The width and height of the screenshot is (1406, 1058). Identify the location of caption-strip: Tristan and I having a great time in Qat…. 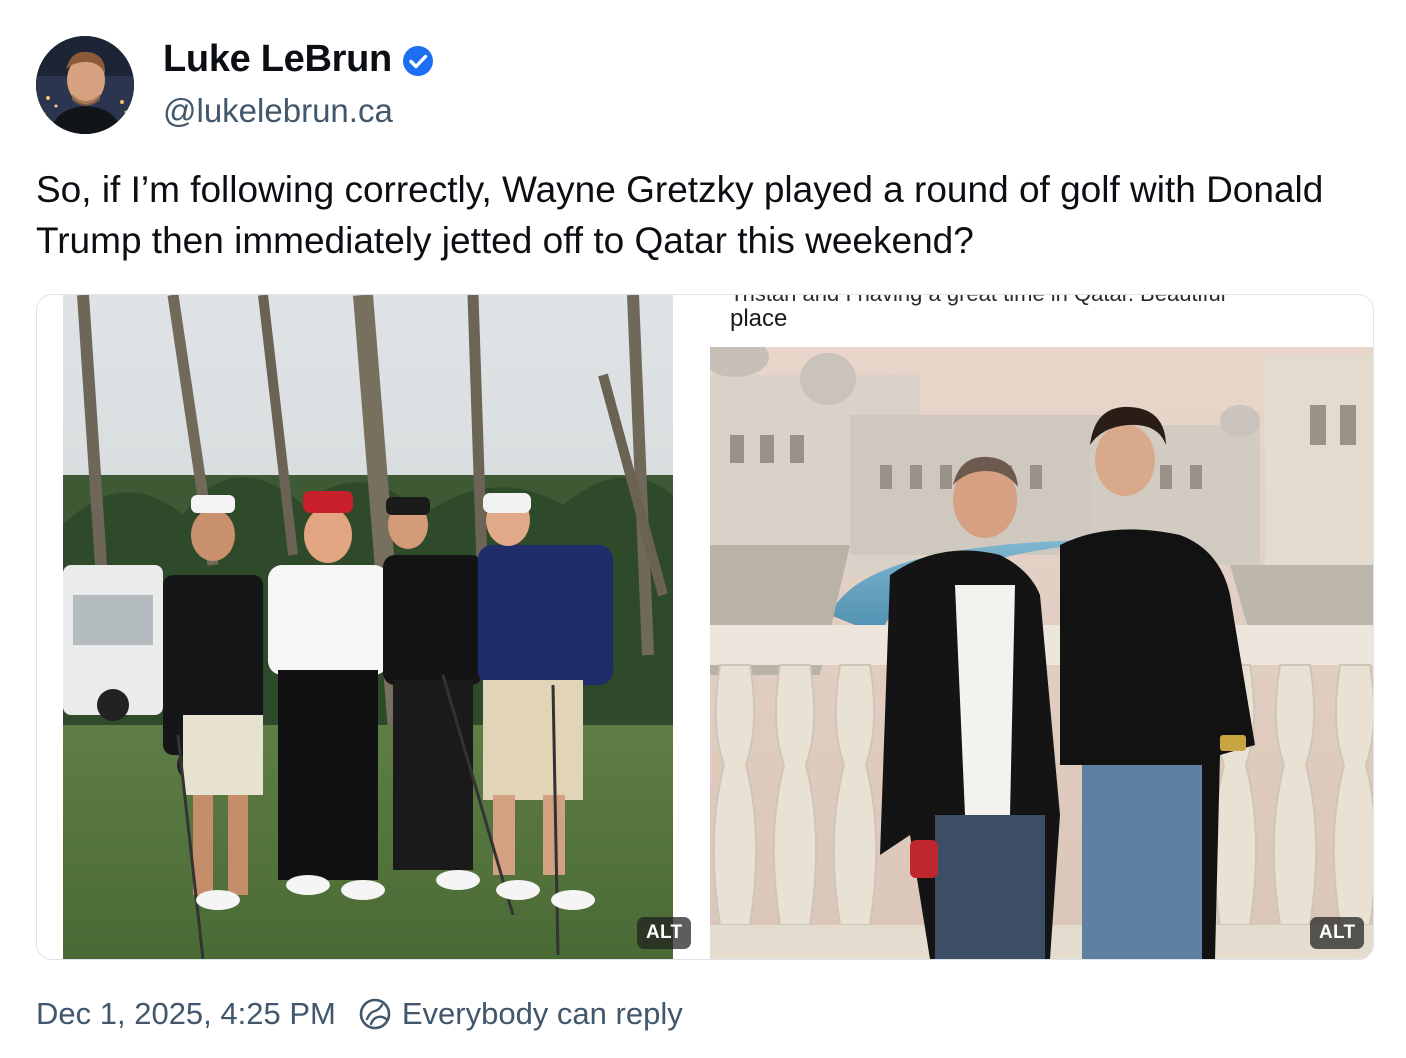
(1041, 321).